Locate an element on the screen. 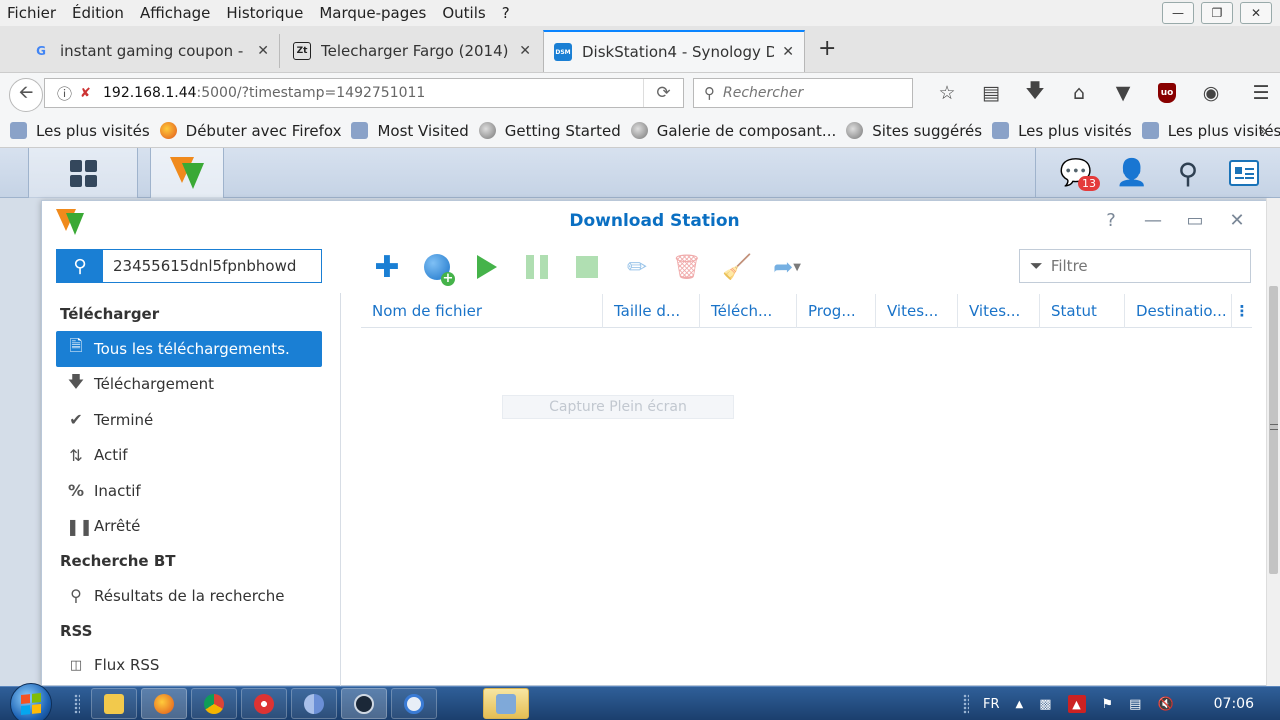  reload-icon: ⟳ is located at coordinates (663, 93).